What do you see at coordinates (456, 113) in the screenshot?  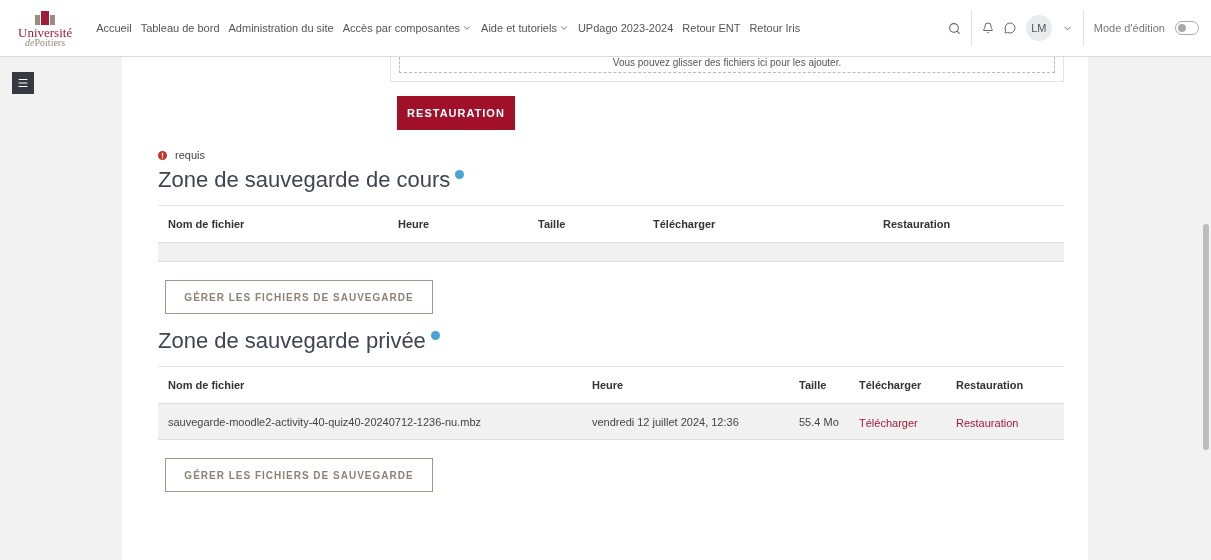 I see `restore-button: RESTAURATION` at bounding box center [456, 113].